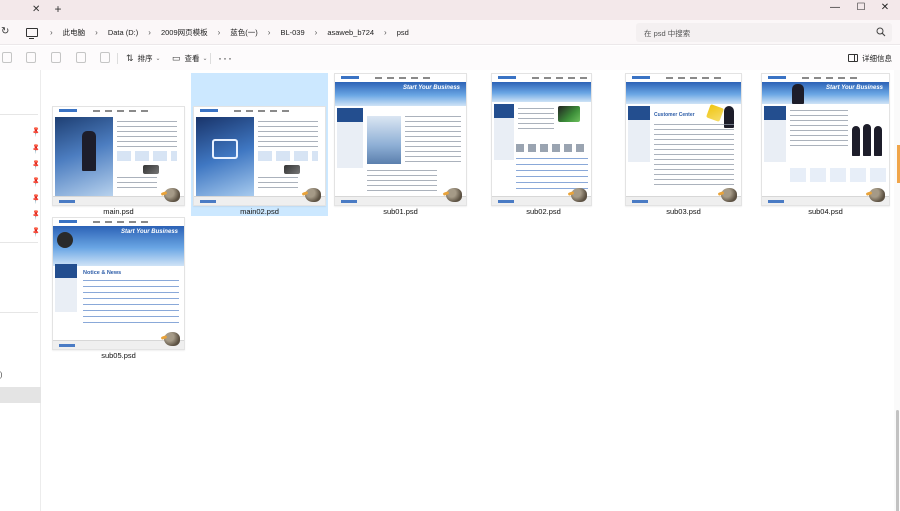  I want to click on file-item: Start Your Business sub04.psd, so click(825, 144).